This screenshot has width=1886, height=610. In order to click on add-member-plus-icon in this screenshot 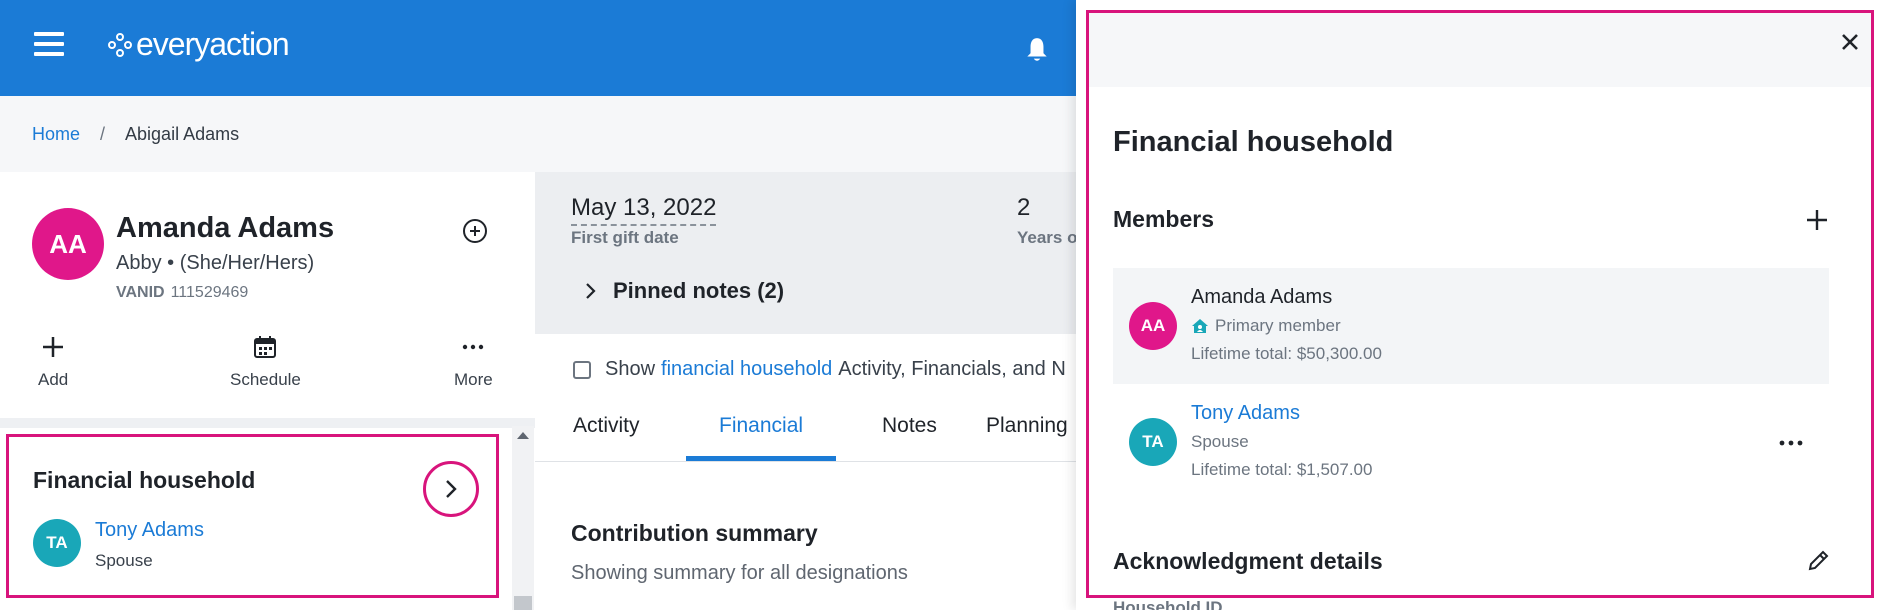, I will do `click(1817, 220)`.